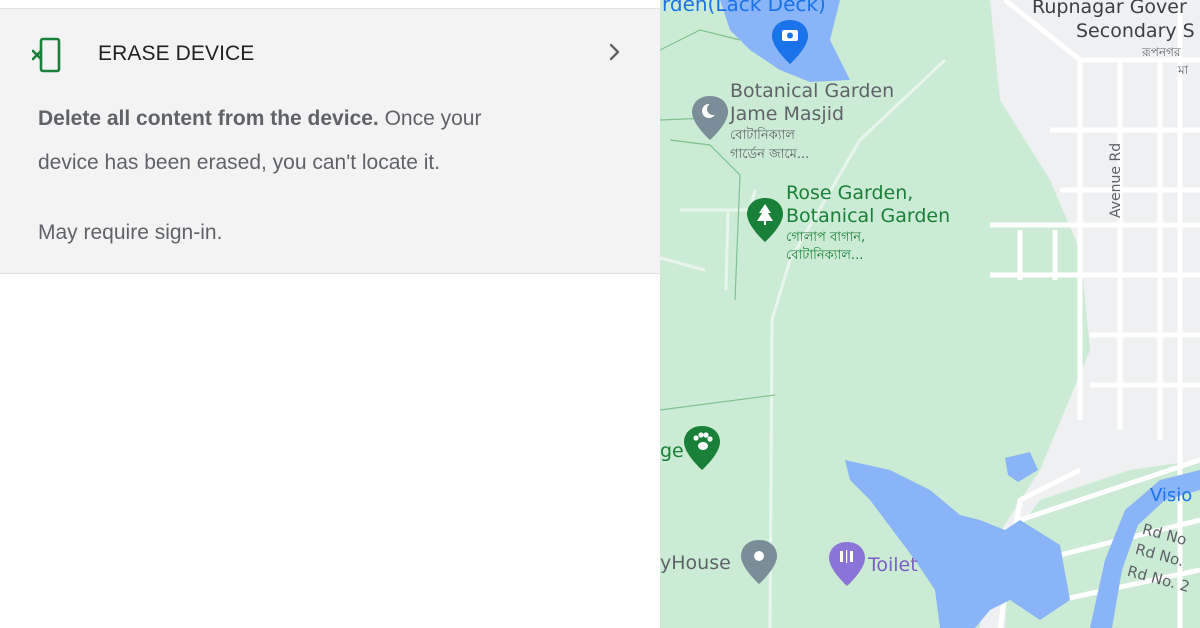 The height and width of the screenshot is (628, 1200). What do you see at coordinates (672, 451) in the screenshot?
I see `map-label-ge: ge` at bounding box center [672, 451].